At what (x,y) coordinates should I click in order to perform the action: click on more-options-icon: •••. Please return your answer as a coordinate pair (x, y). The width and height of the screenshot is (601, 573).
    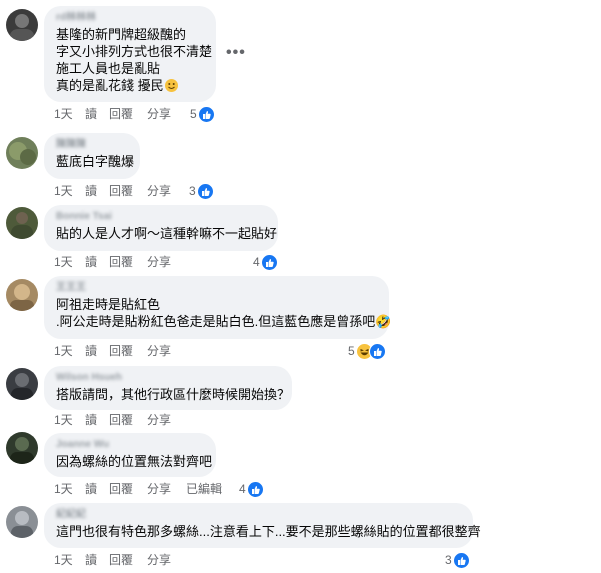
    Looking at the image, I should click on (236, 53).